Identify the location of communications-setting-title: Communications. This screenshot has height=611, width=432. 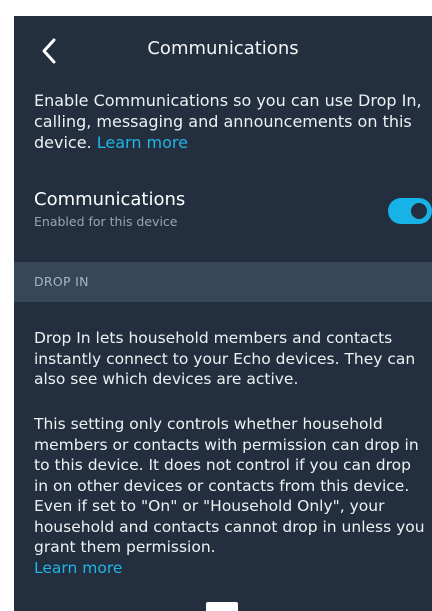
(110, 199).